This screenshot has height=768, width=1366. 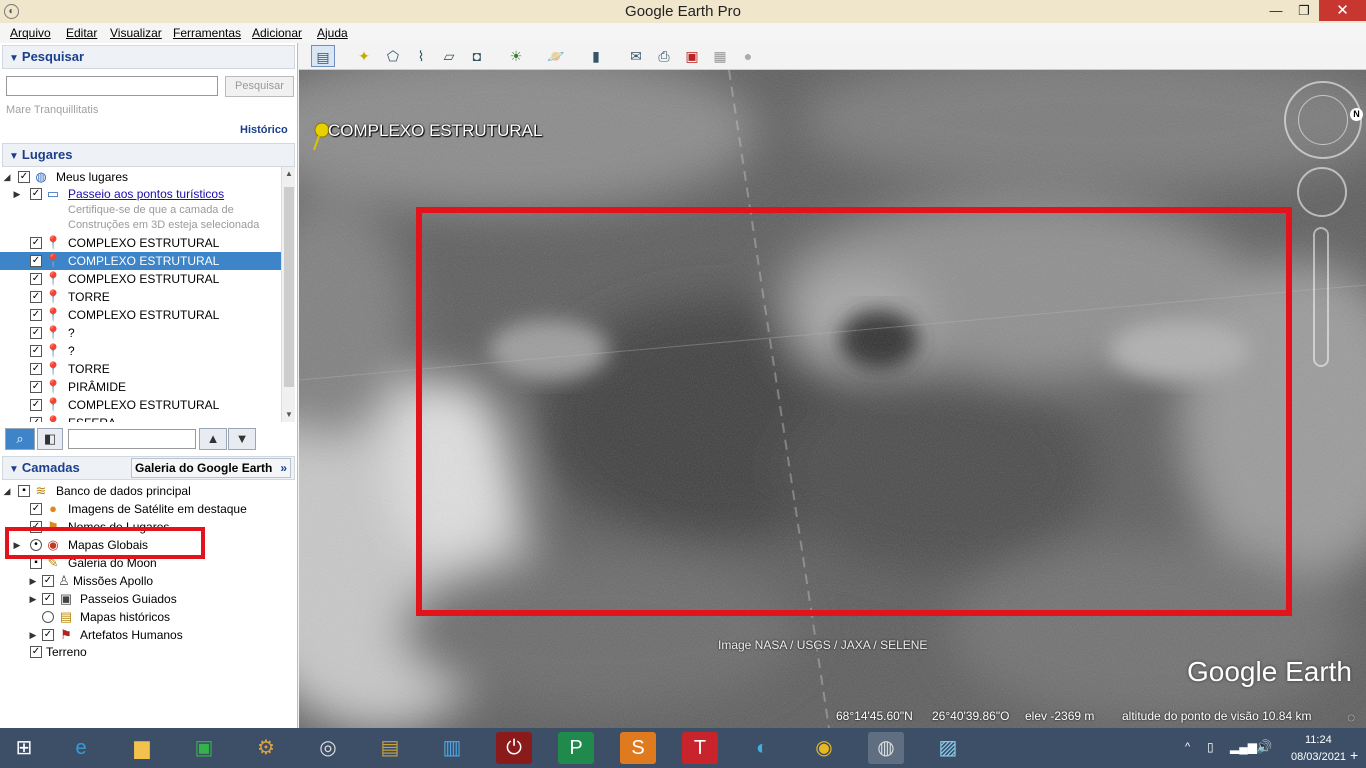 What do you see at coordinates (136, 33) in the screenshot?
I see `menu-visualizar: Visualizar` at bounding box center [136, 33].